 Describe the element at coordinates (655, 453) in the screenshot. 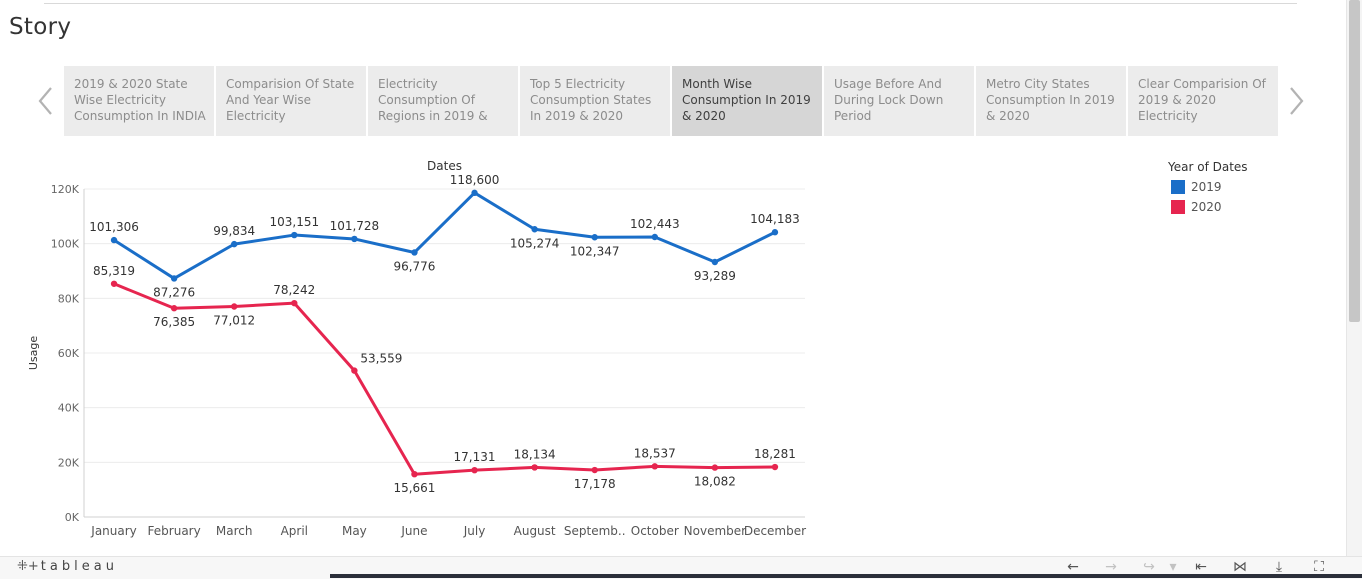

I see `data-label-2020: 18,537` at that location.